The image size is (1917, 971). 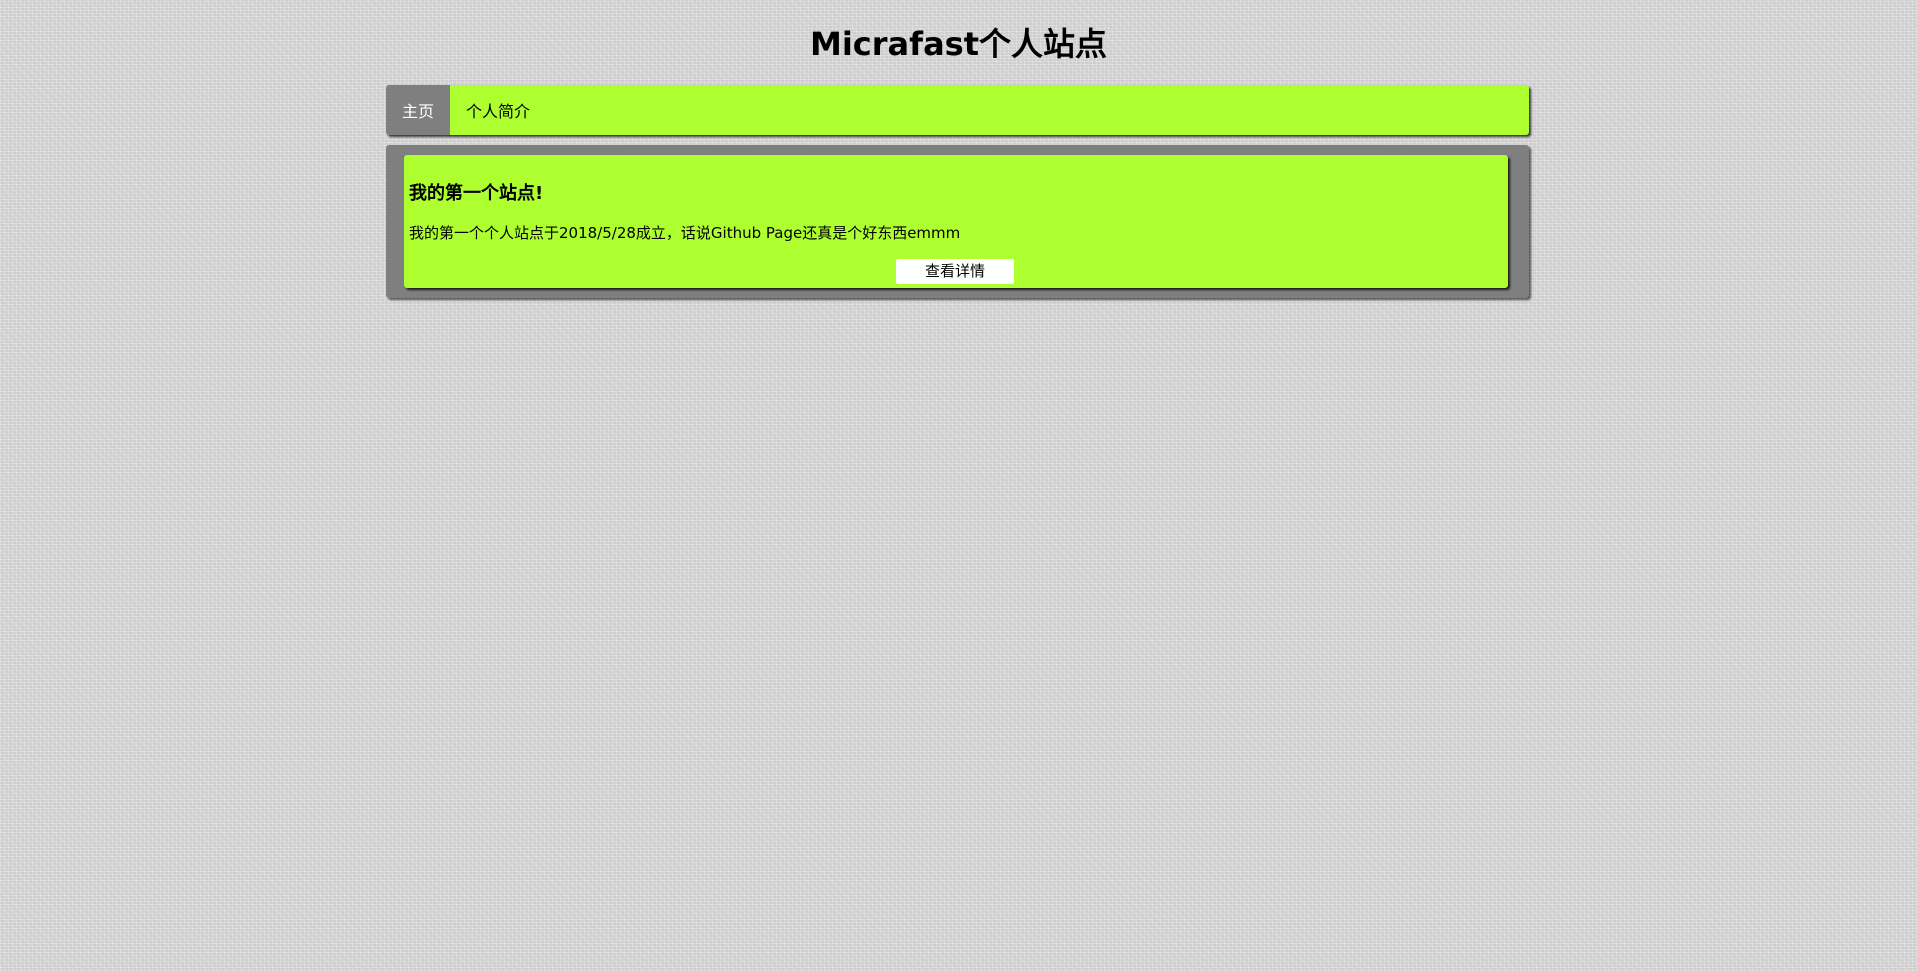 What do you see at coordinates (955, 271) in the screenshot?
I see `view-details-button: 查看详情` at bounding box center [955, 271].